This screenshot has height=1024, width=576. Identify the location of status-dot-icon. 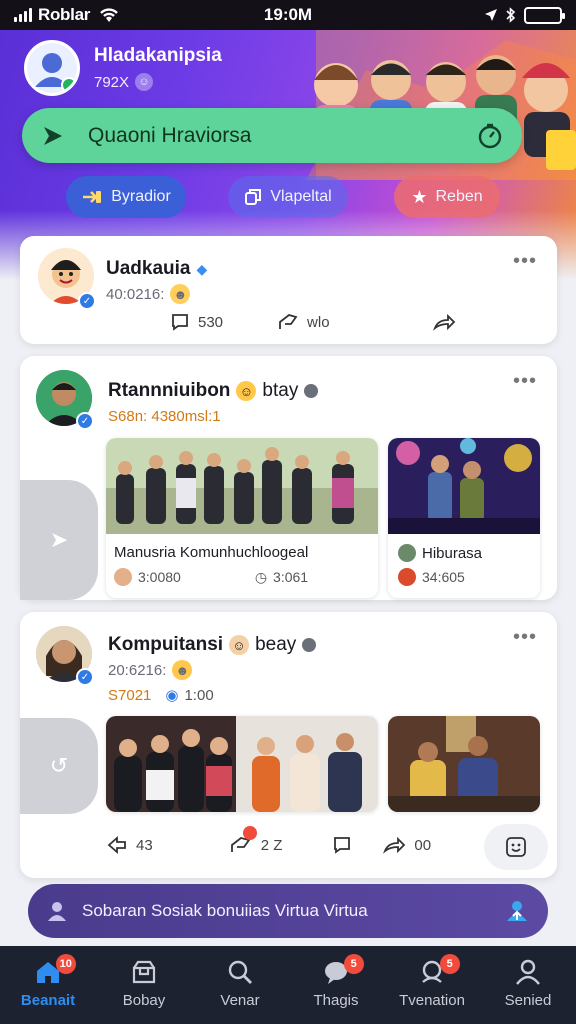
(309, 645).